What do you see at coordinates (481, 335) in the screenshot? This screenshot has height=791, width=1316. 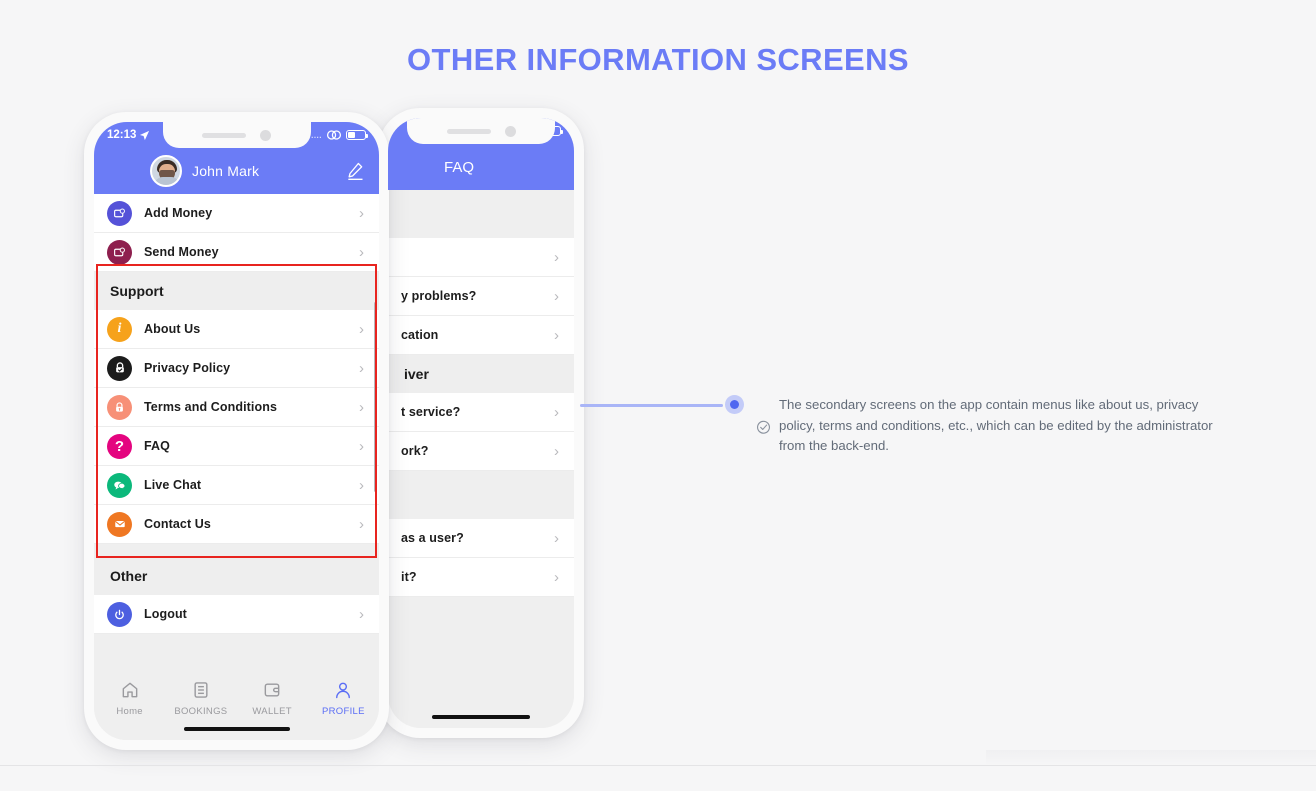 I see `faq-row: cation ›` at bounding box center [481, 335].